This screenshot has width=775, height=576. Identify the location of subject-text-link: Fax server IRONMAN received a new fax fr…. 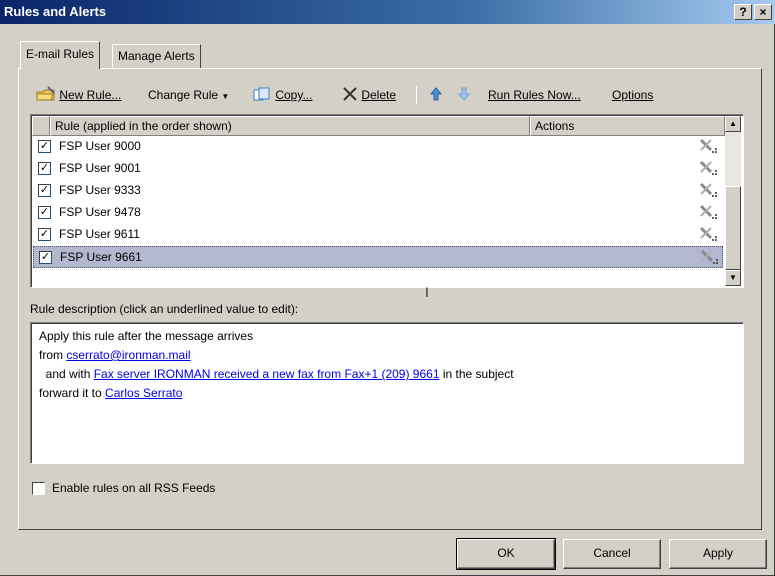
(267, 374).